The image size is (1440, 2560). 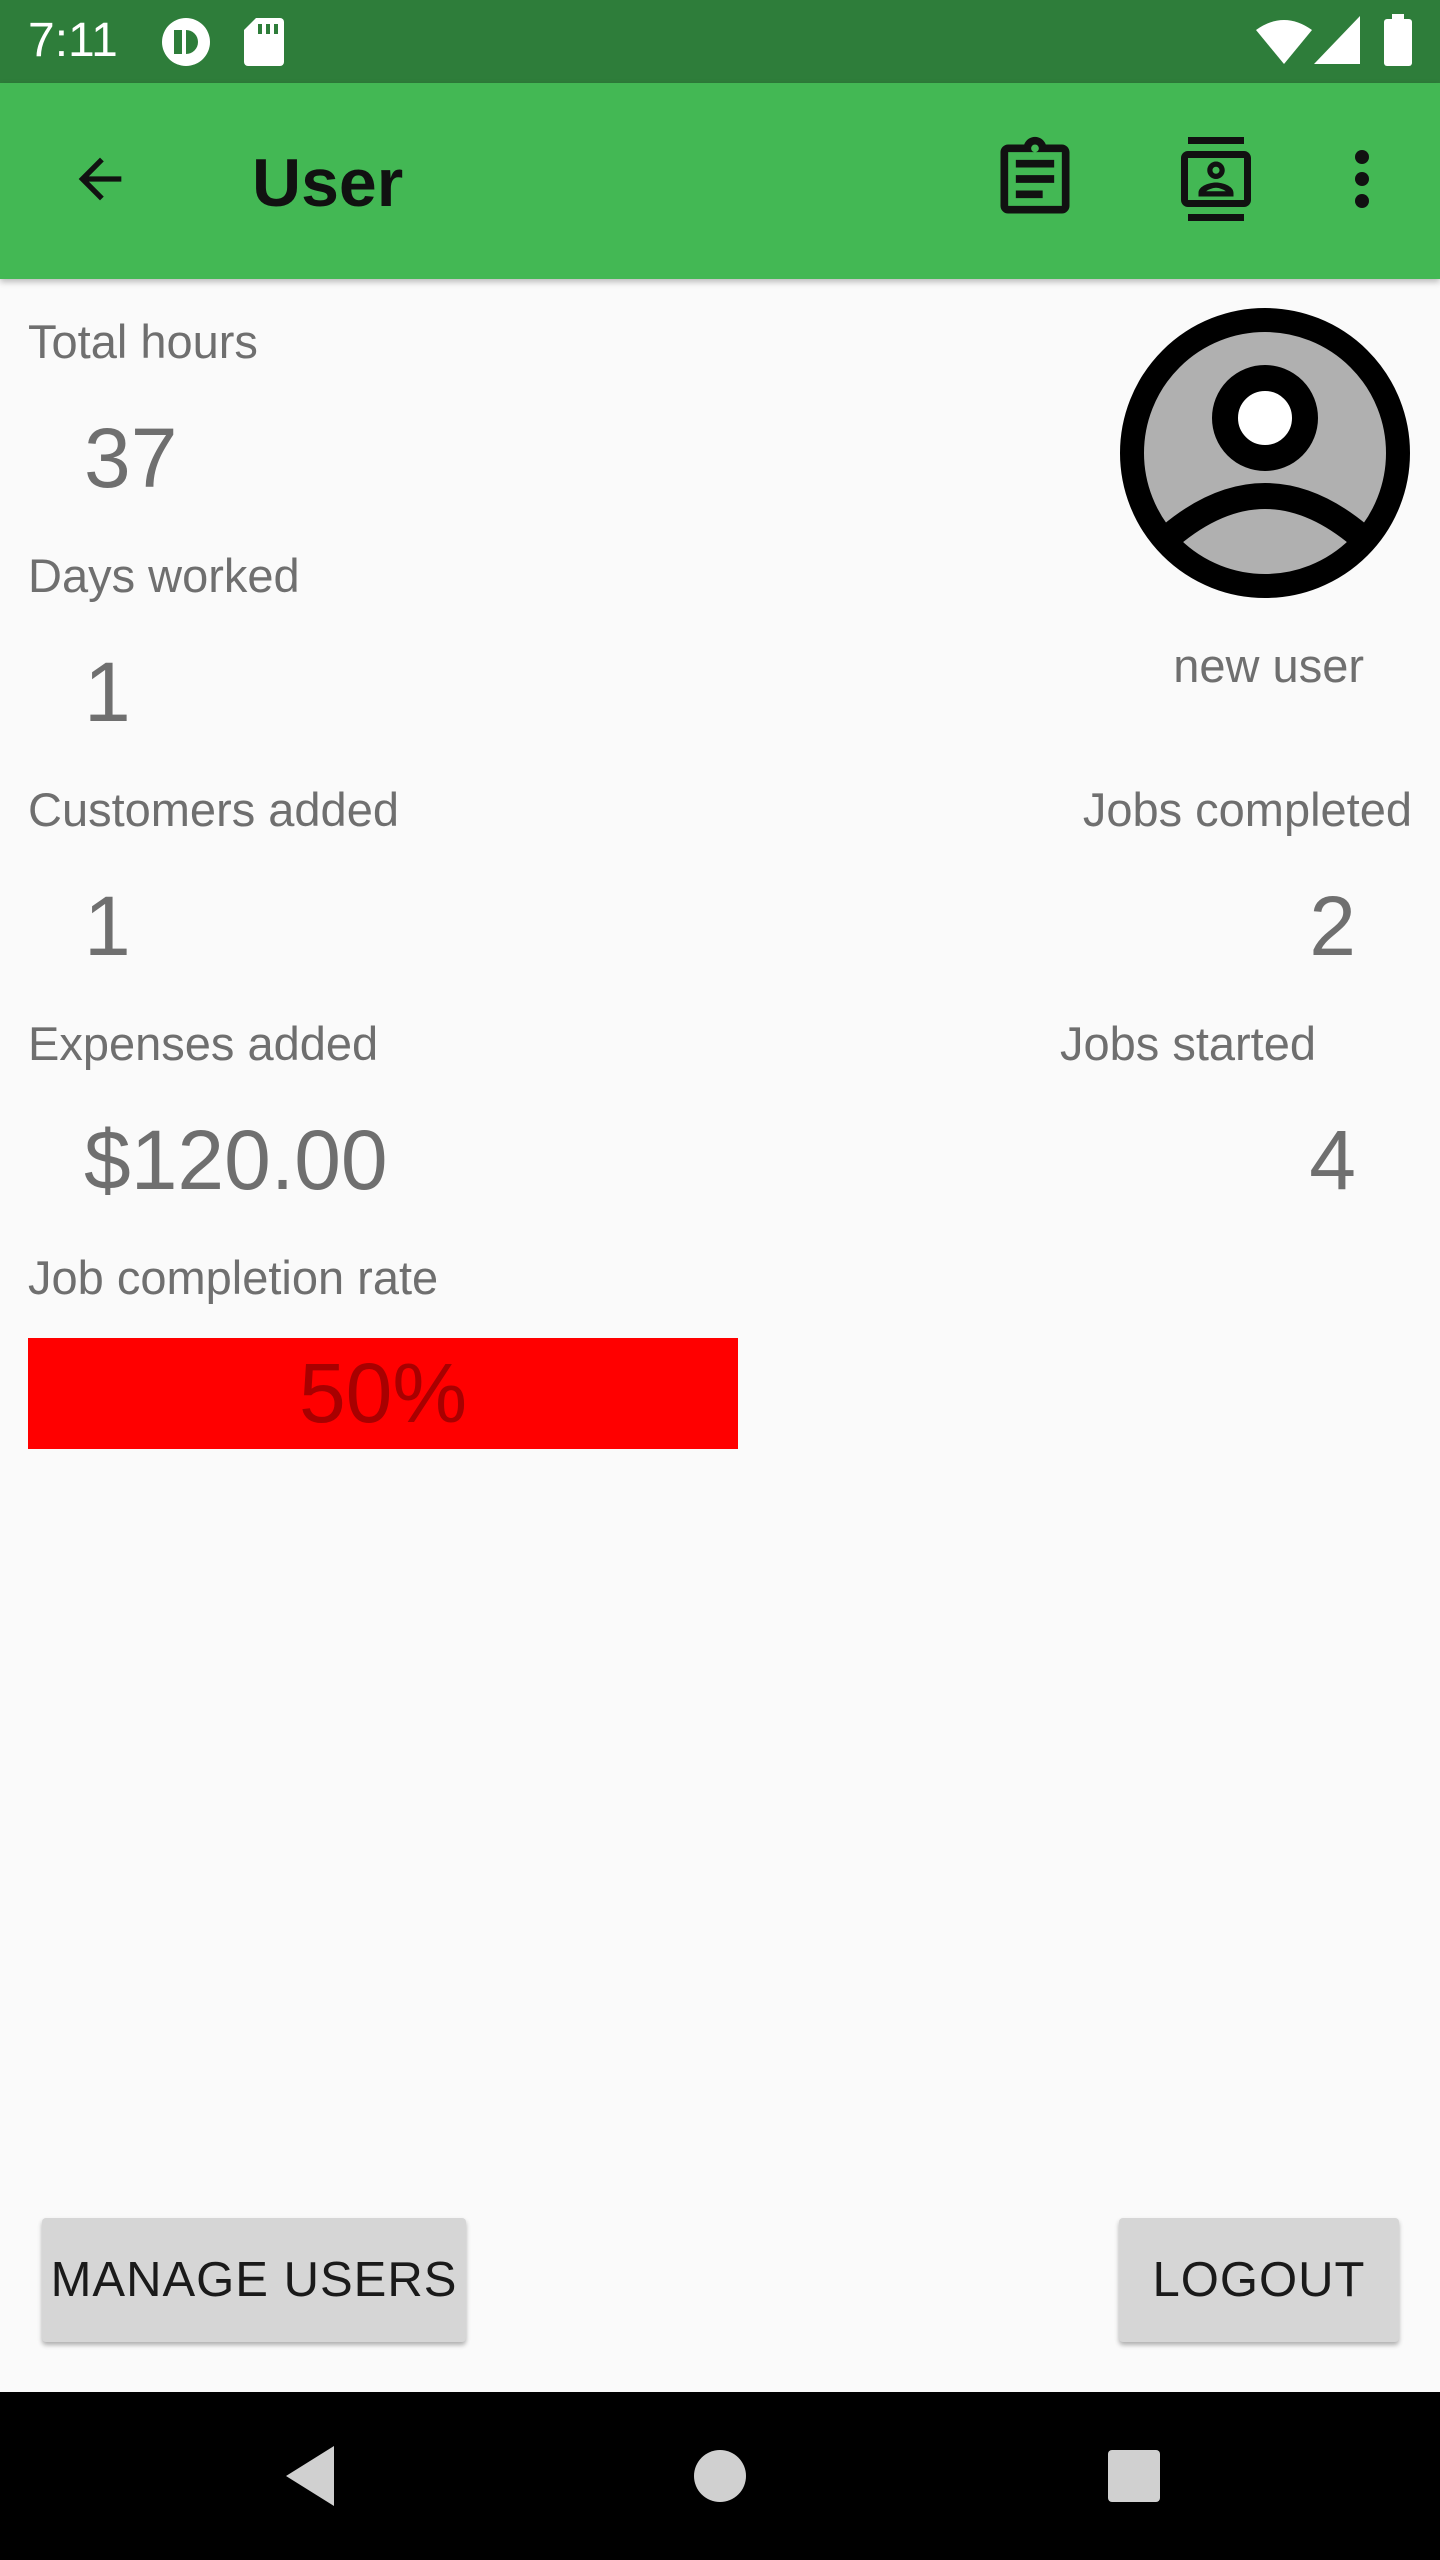 I want to click on expenses-added-label: Expenses added, so click(x=203, y=1043).